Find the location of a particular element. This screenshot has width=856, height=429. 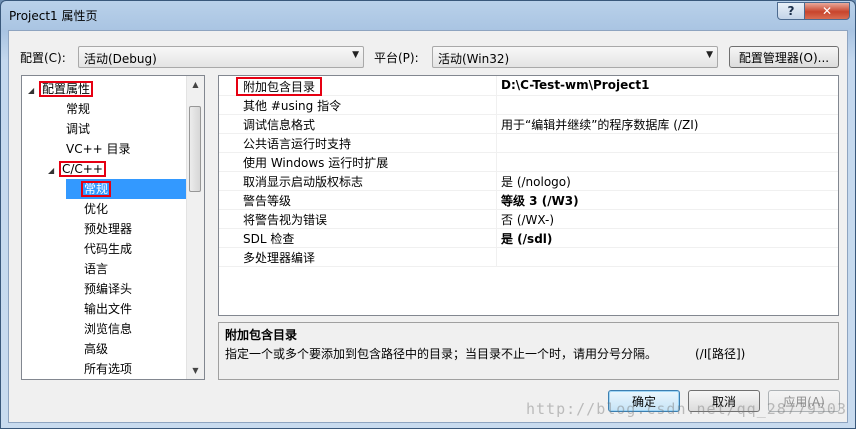

property-row: 公共语言运行时支持 is located at coordinates (528, 143).